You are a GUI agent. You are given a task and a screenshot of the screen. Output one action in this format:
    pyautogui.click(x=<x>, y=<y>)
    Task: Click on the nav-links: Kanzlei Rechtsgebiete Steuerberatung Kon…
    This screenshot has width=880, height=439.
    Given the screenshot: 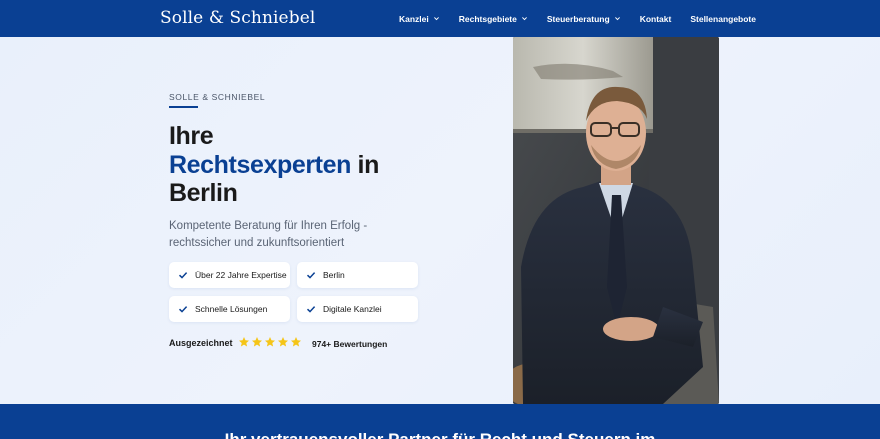 What is the action you would take?
    pyautogui.click(x=577, y=18)
    